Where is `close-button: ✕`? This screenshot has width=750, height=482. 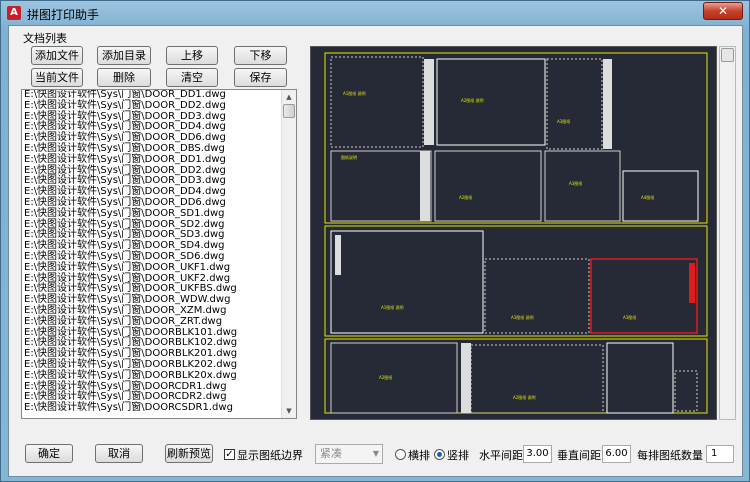
close-button: ✕ is located at coordinates (723, 11).